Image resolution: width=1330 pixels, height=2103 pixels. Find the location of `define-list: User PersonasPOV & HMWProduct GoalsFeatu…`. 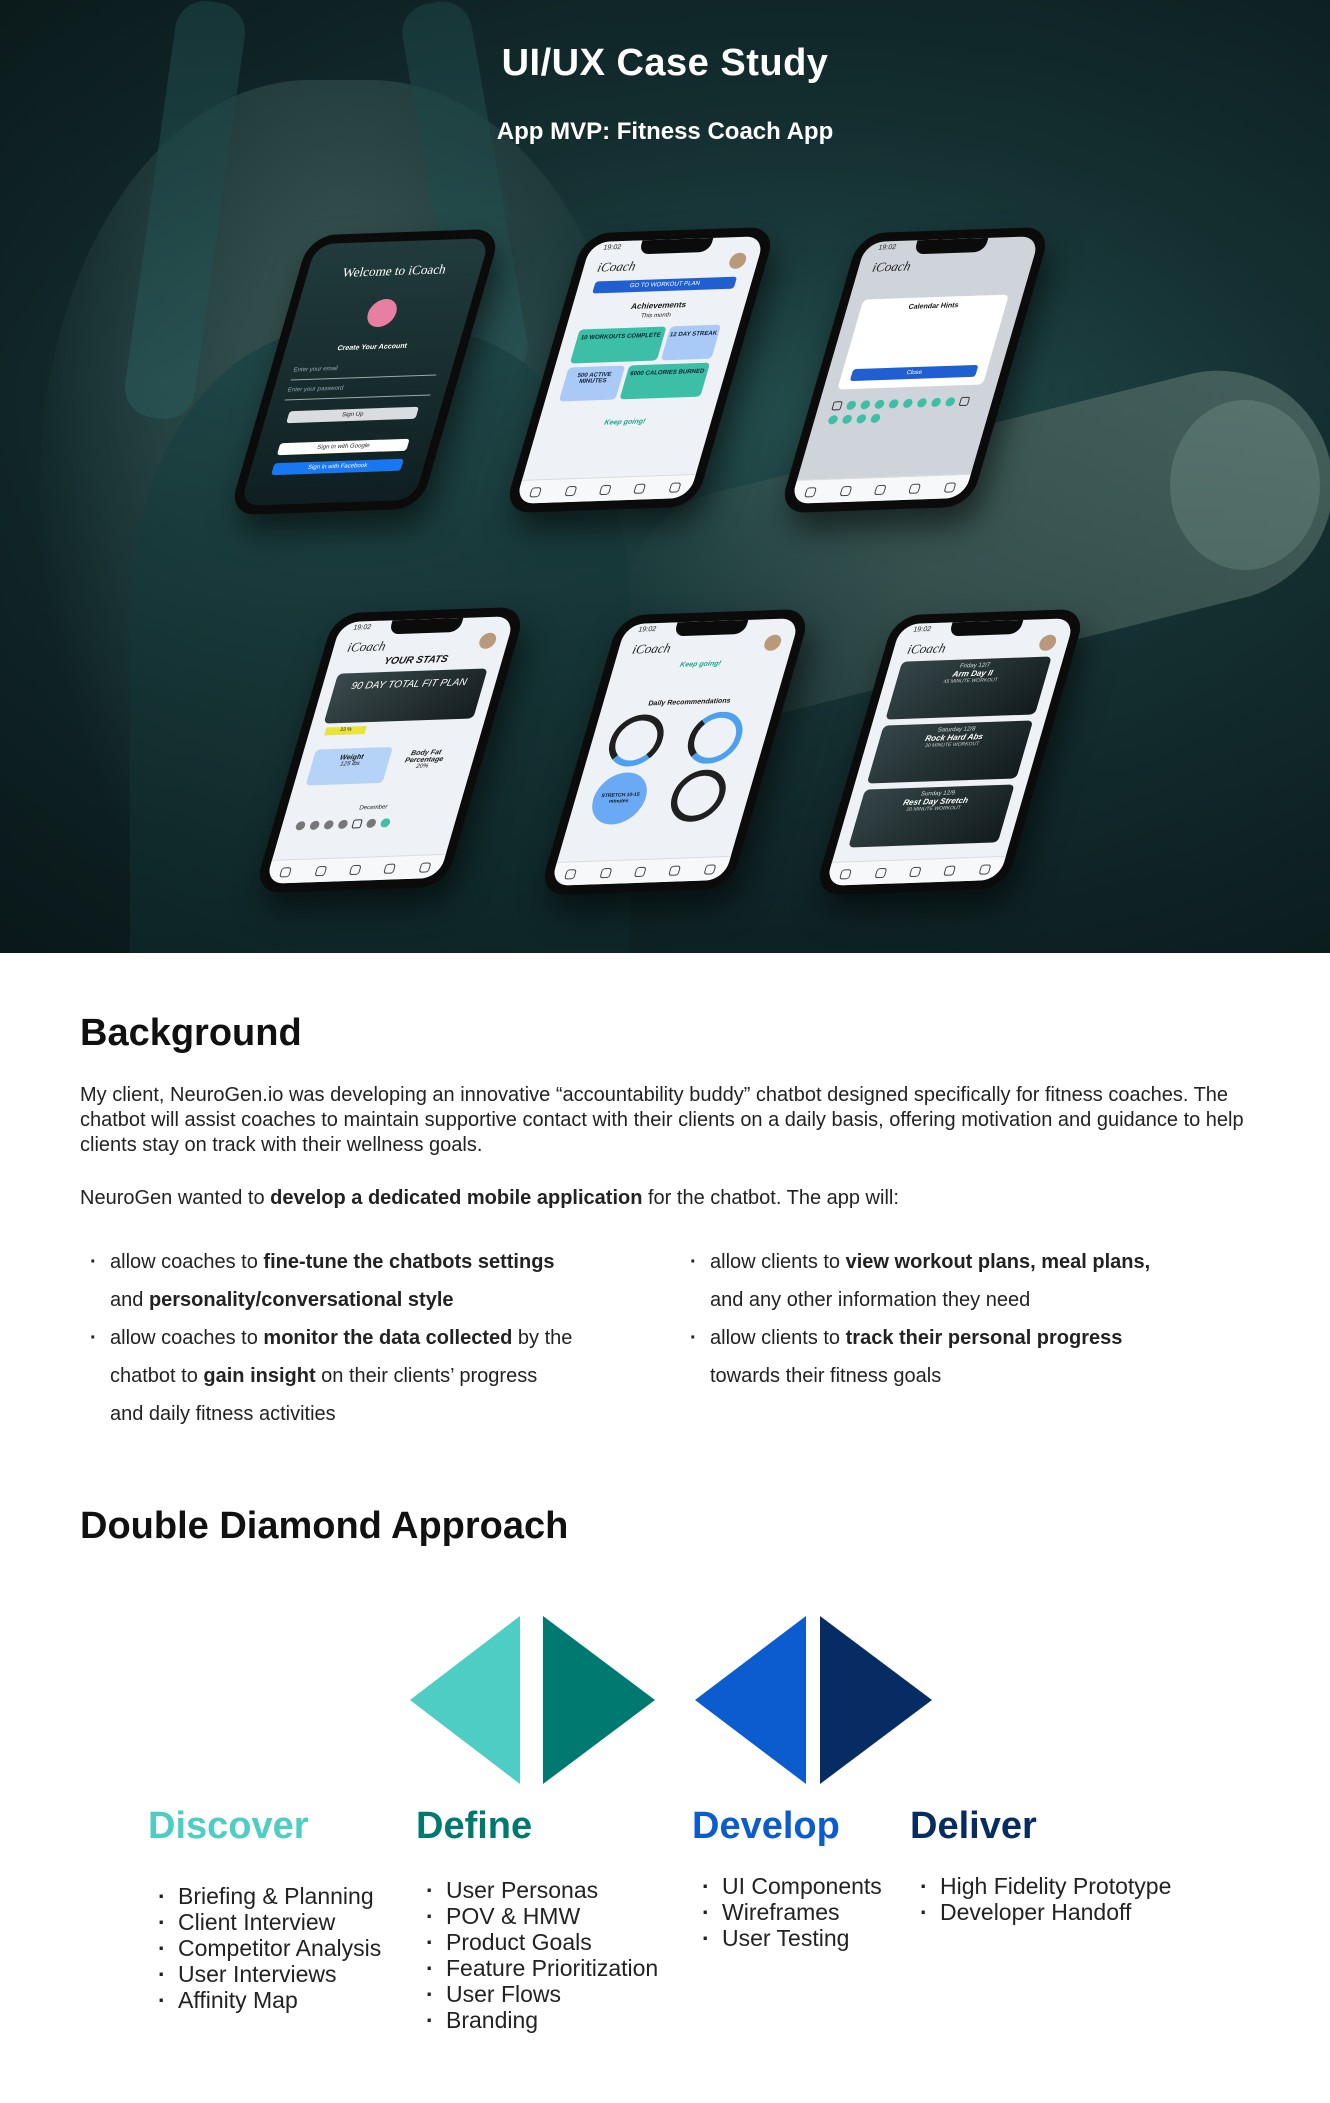

define-list: User PersonasPOV & HMWProduct GoalsFeatu… is located at coordinates (539, 1955).